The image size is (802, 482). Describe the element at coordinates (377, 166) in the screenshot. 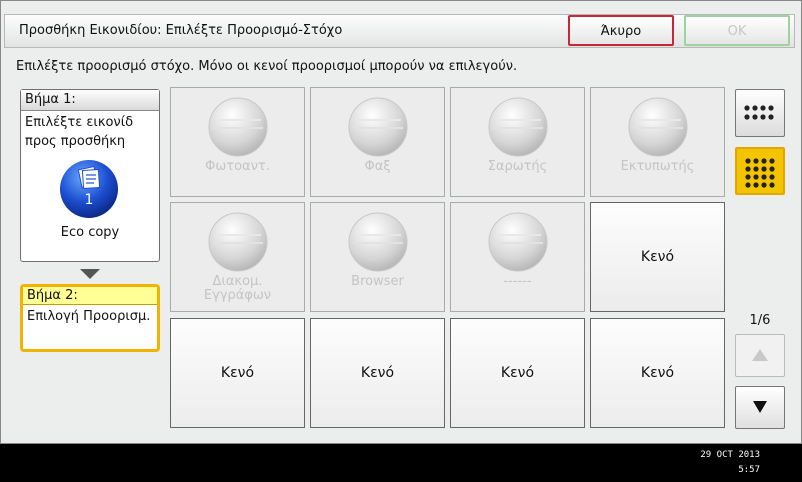

I see `grid-label: Φαξ` at that location.